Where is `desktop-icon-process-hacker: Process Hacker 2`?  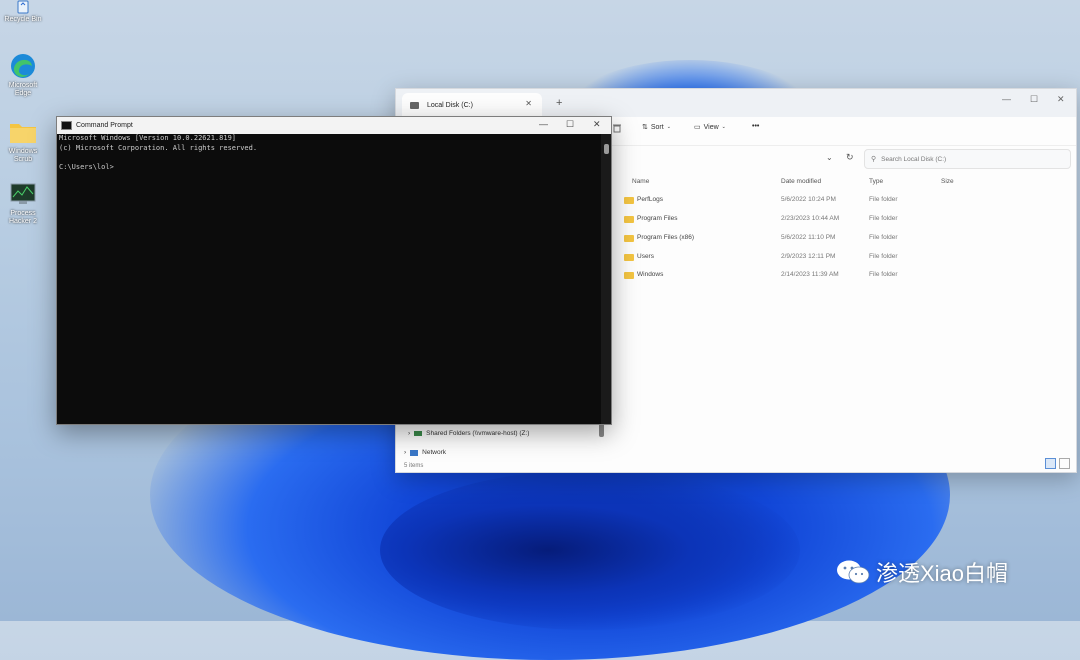
desktop-icon-process-hacker: Process Hacker 2 is located at coordinates (23, 203).